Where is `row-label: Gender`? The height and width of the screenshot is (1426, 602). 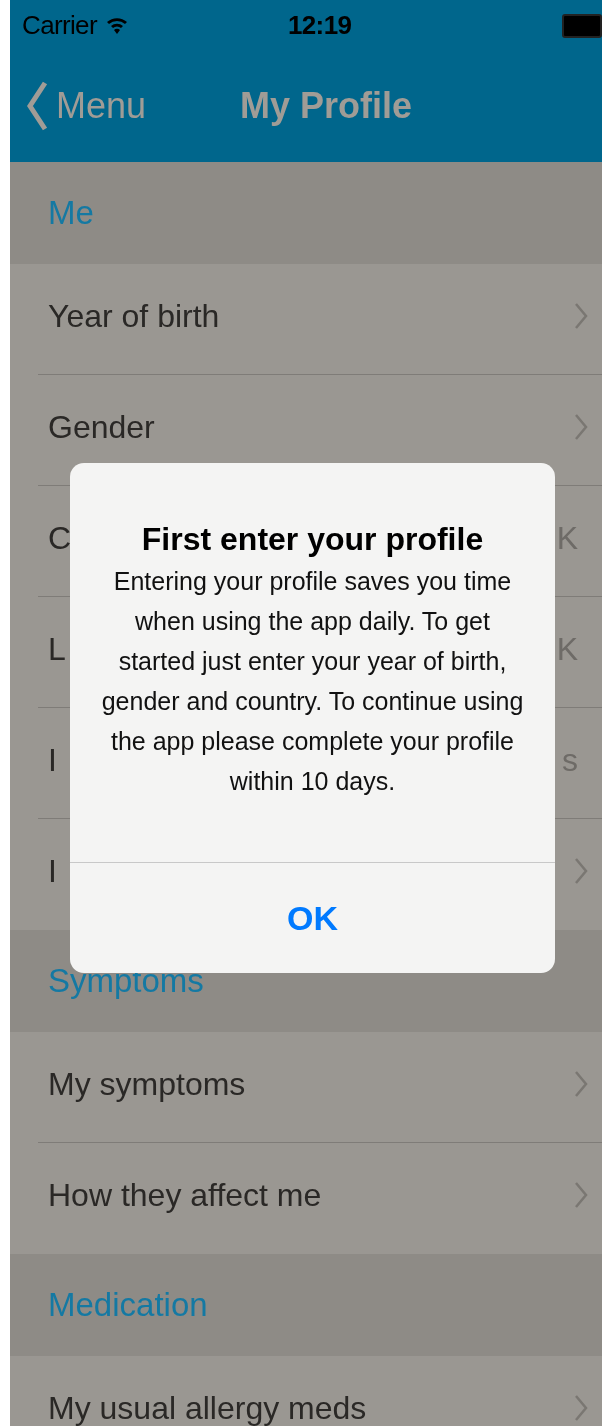
row-label: Gender is located at coordinates (101, 426).